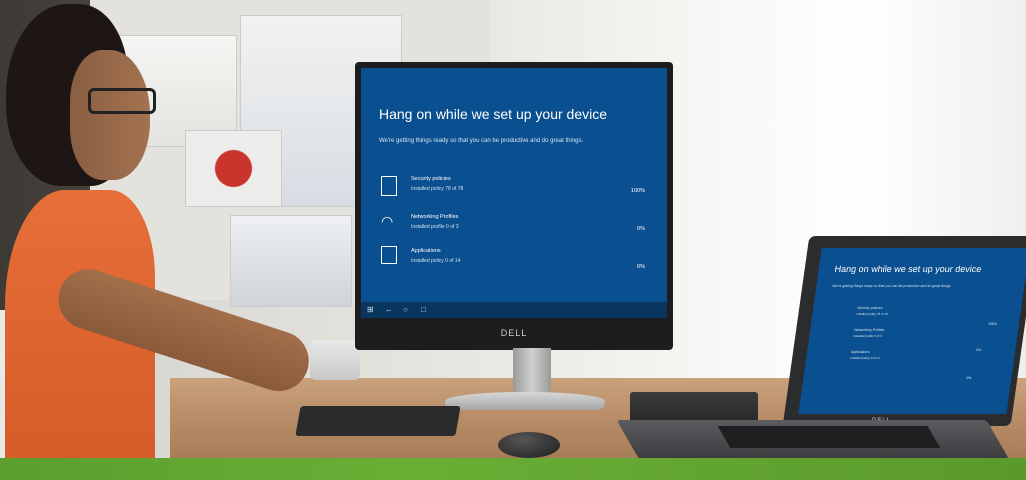  I want to click on laptop-item-network-title: Networking Profiles, so click(869, 330).